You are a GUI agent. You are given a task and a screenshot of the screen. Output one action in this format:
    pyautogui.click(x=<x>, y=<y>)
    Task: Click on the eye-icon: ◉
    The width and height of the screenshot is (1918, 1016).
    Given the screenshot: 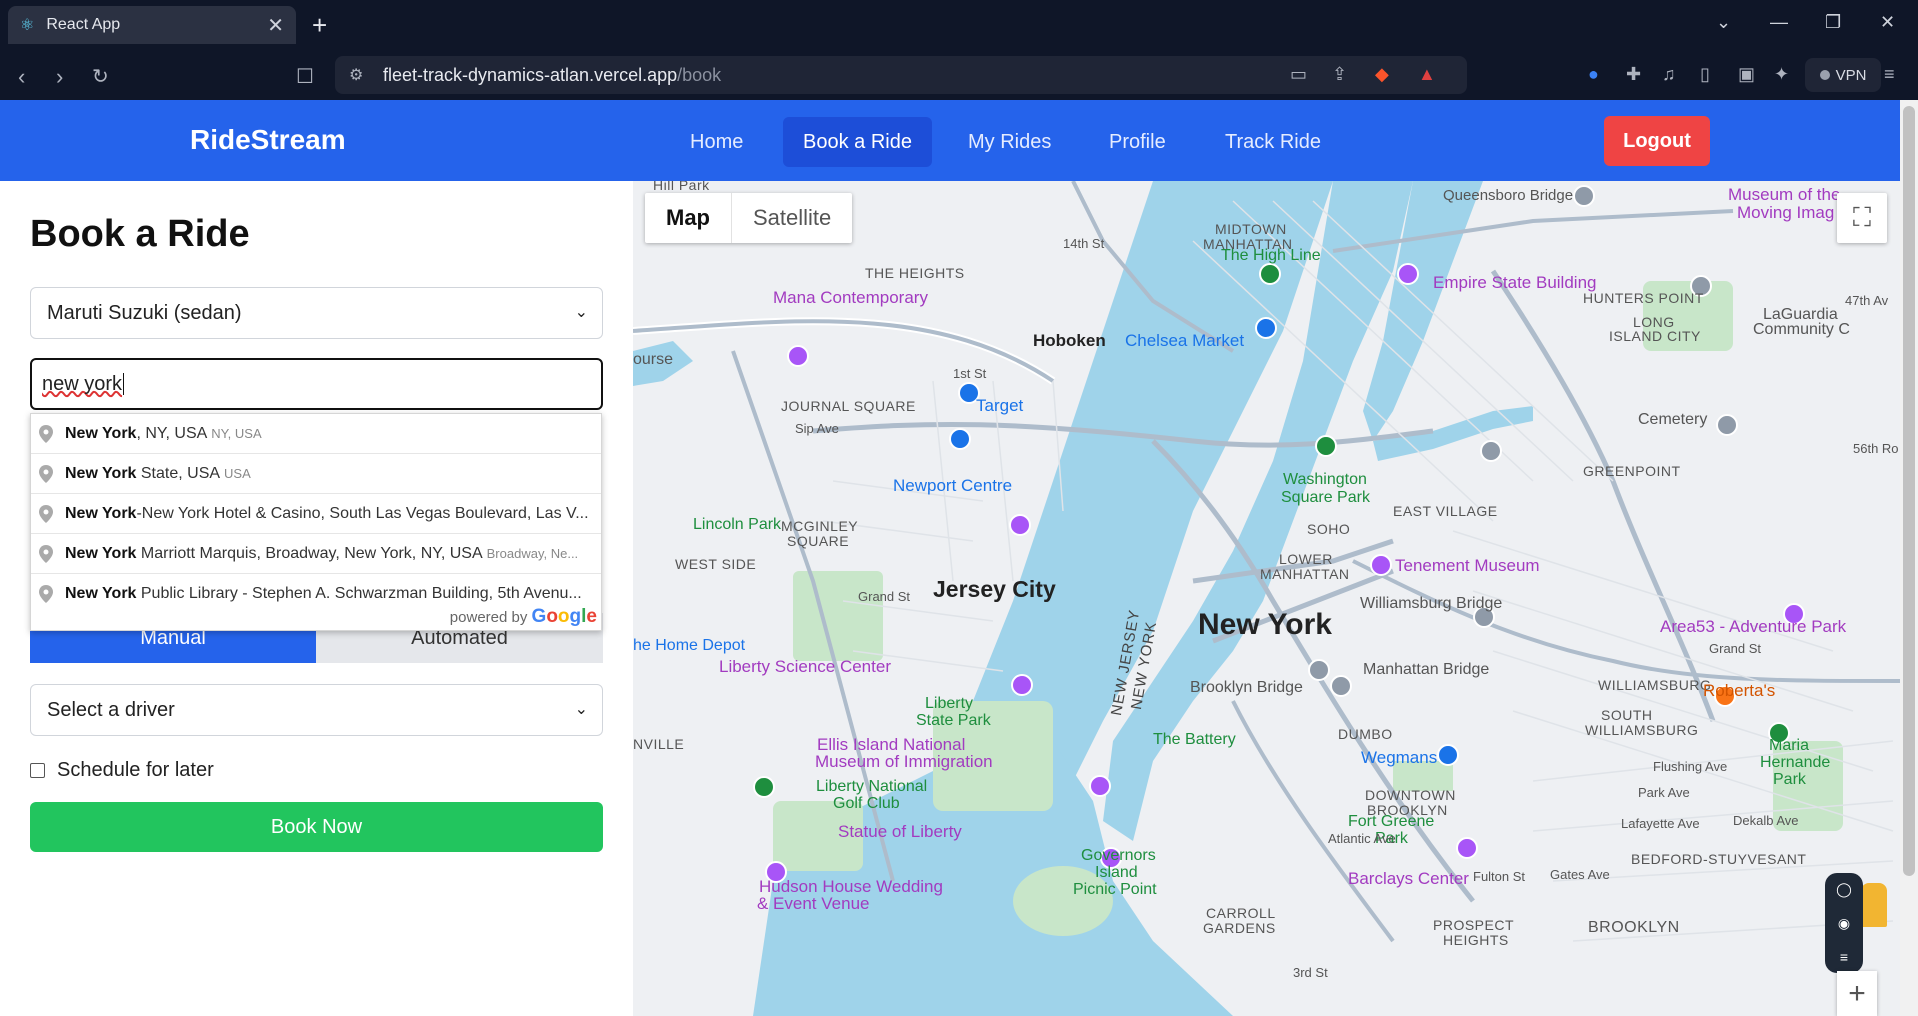 What is the action you would take?
    pyautogui.click(x=1844, y=923)
    